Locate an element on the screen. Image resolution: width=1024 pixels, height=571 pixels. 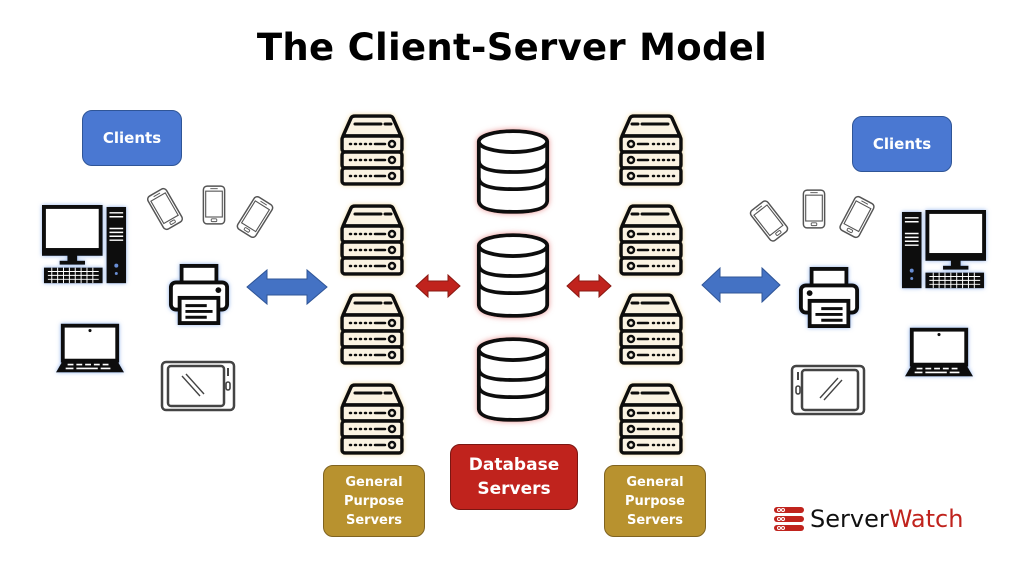
label-line: Database is located at coordinates (514, 465).